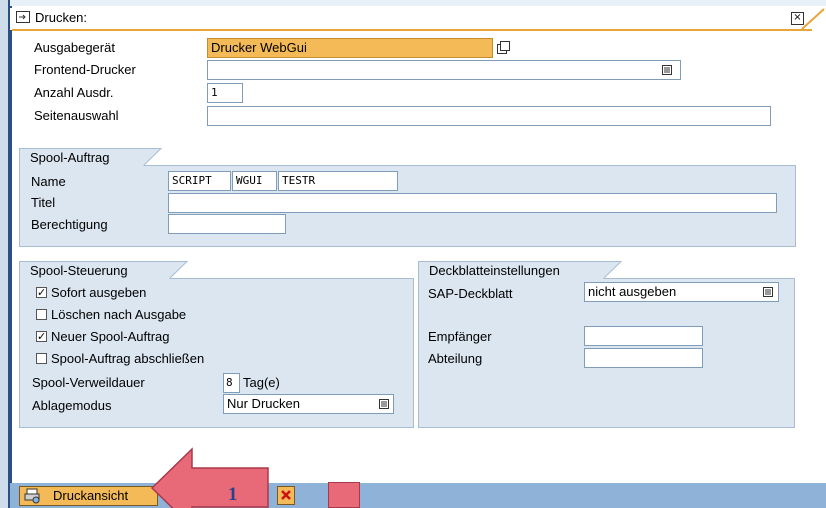 Image resolution: width=826 pixels, height=508 pixels. What do you see at coordinates (444, 70) in the screenshot?
I see `frontend-printer-input` at bounding box center [444, 70].